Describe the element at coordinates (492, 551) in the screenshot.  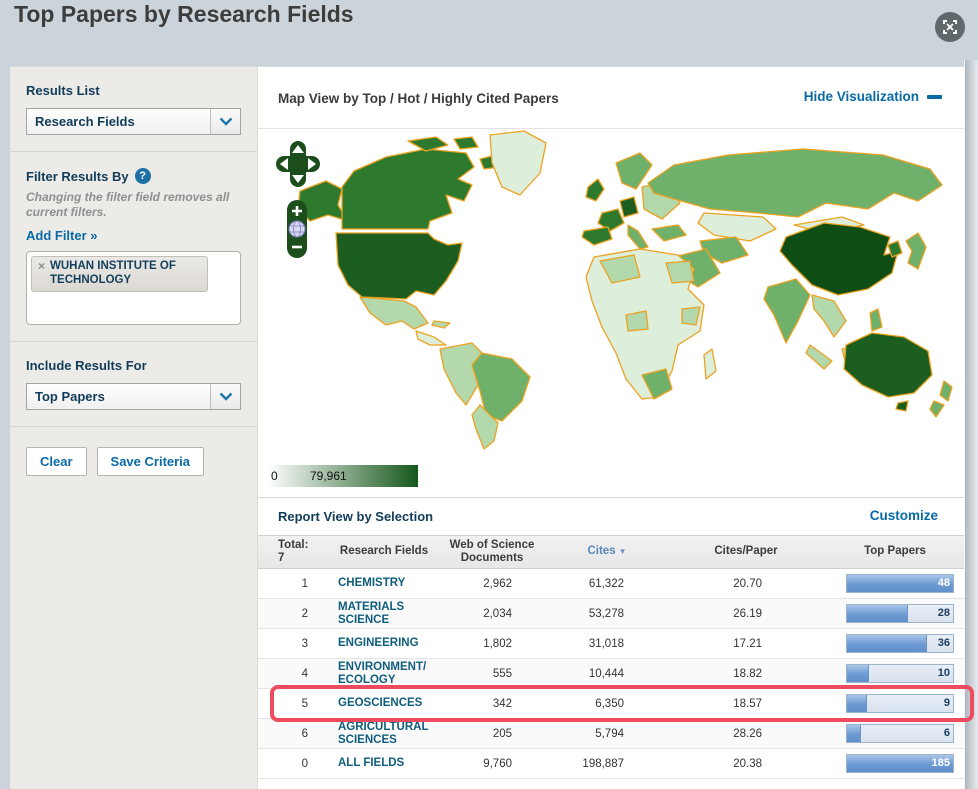
I see `column-header-wos-documents: Web of Science Documents` at that location.